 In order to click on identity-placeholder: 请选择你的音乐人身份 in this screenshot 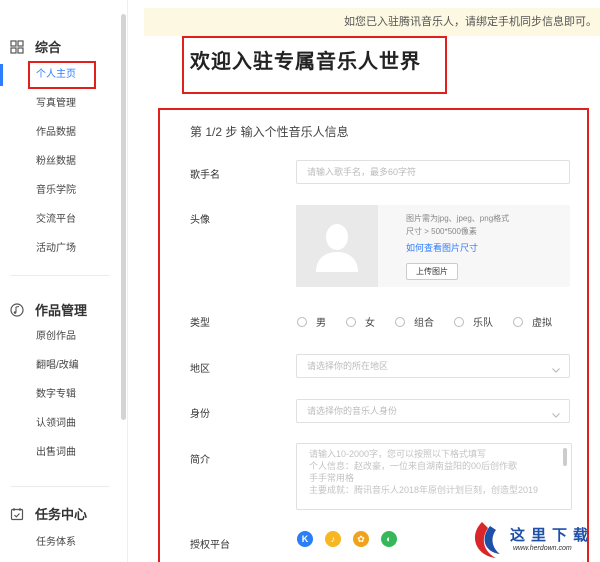, I will do `click(352, 411)`.